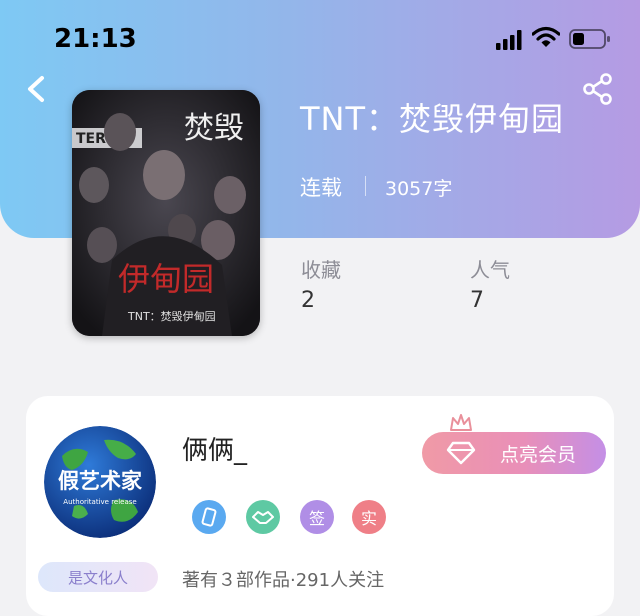 This screenshot has width=640, height=616. Describe the element at coordinates (321, 270) in the screenshot. I see `favorites-label: 收藏` at that location.